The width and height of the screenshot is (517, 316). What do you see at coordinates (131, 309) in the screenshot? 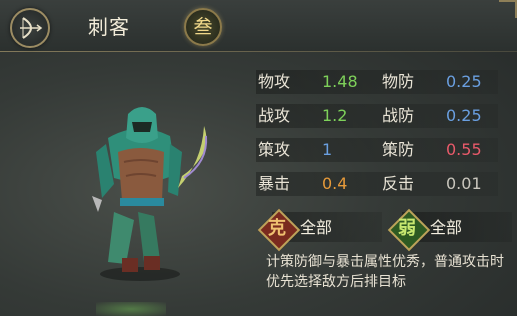
I see `selection-glow` at bounding box center [131, 309].